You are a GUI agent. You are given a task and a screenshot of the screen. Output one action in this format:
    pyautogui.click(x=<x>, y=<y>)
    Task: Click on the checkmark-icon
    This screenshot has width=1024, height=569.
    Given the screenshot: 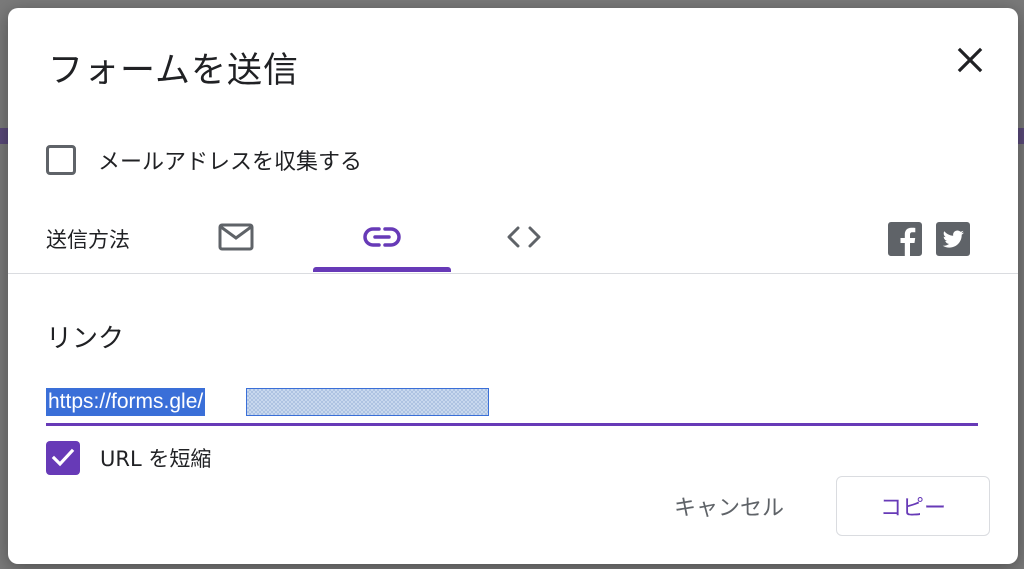 What is the action you would take?
    pyautogui.click(x=63, y=457)
    